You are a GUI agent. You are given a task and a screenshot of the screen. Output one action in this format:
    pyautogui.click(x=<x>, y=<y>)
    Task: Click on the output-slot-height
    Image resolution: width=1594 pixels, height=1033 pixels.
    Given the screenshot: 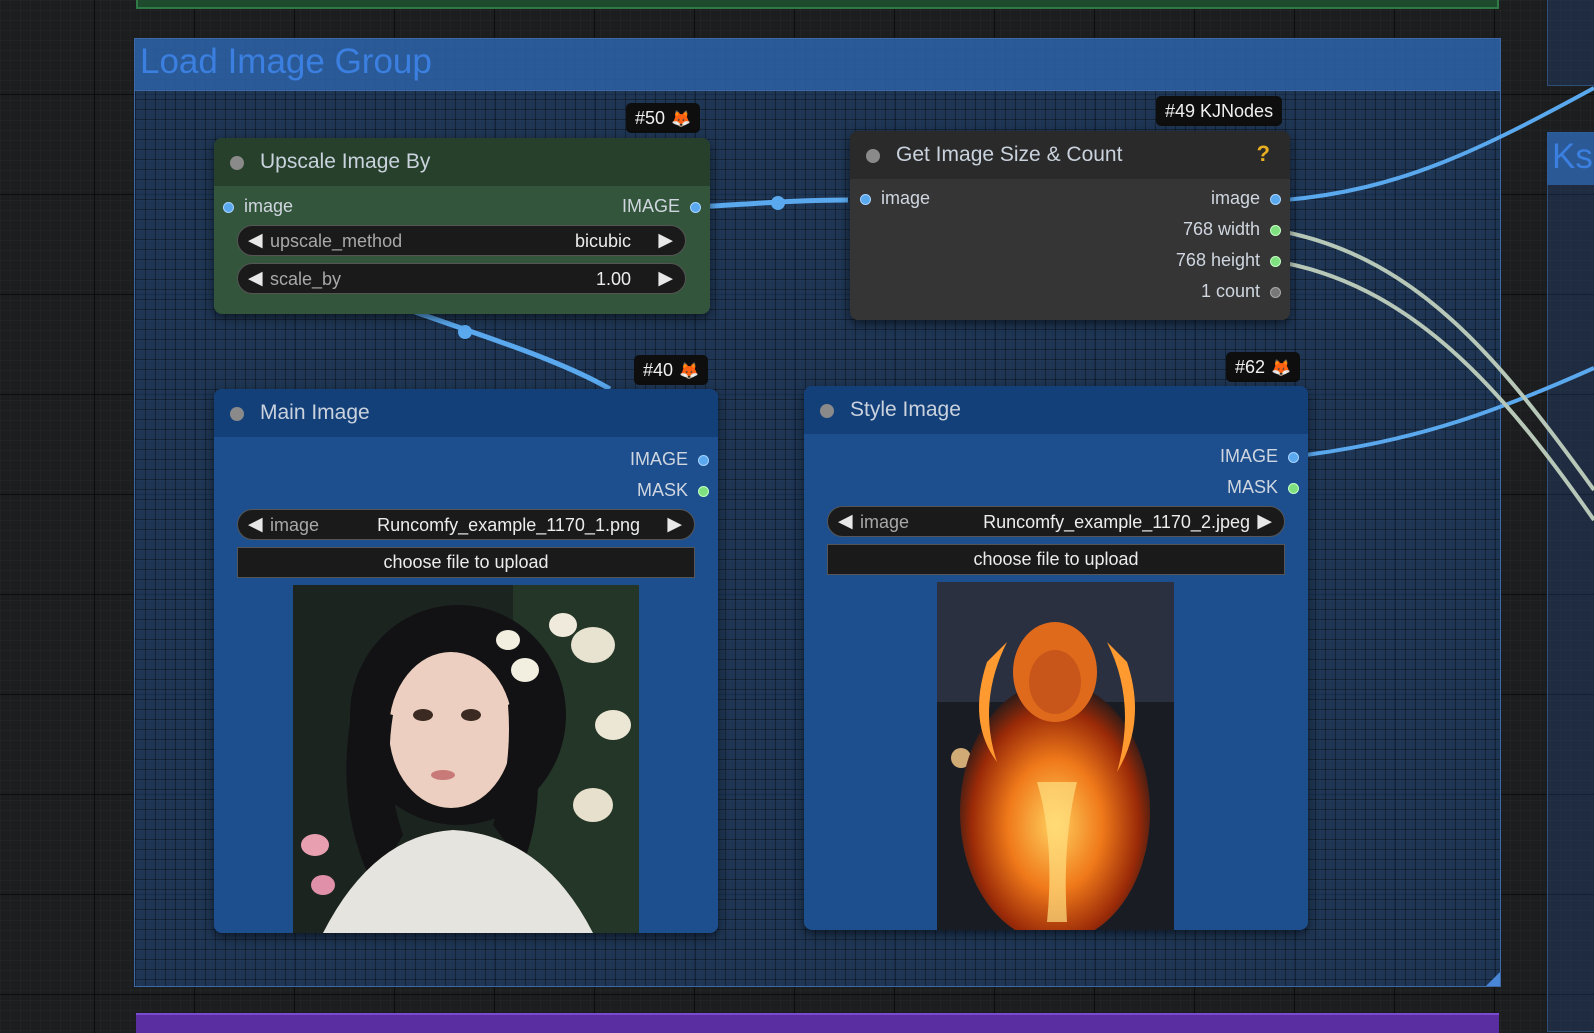 What is the action you would take?
    pyautogui.click(x=1275, y=261)
    